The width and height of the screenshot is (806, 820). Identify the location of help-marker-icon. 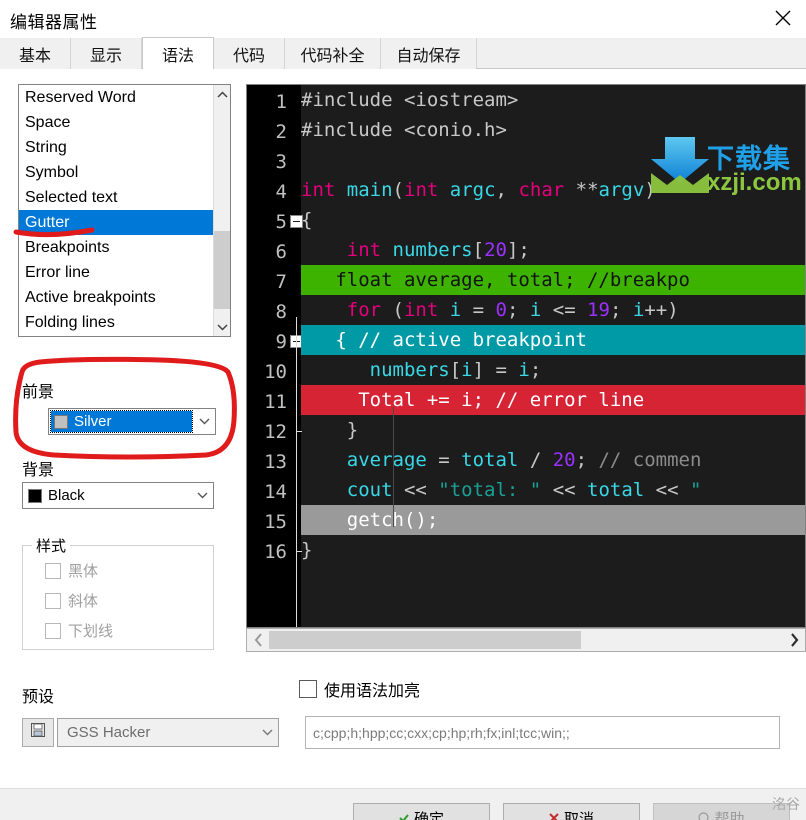
(704, 815).